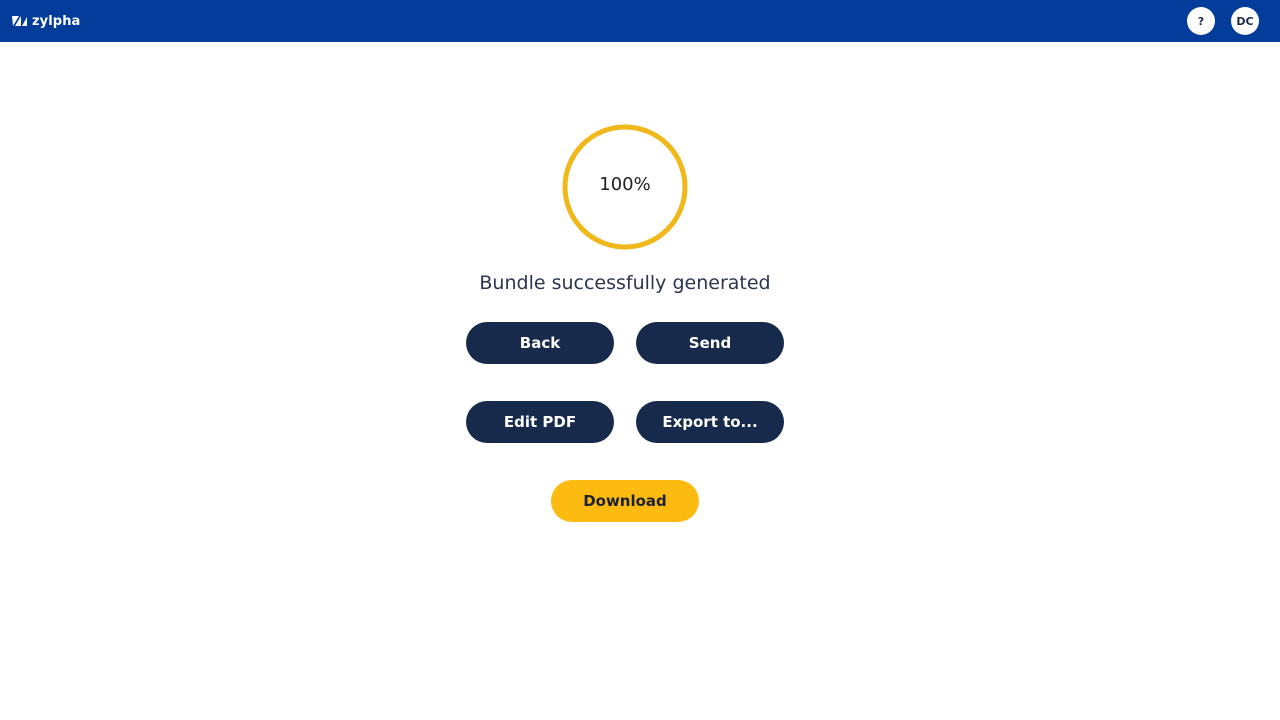  Describe the element at coordinates (625, 283) in the screenshot. I see `status-message: Bundle successfully generated` at that location.